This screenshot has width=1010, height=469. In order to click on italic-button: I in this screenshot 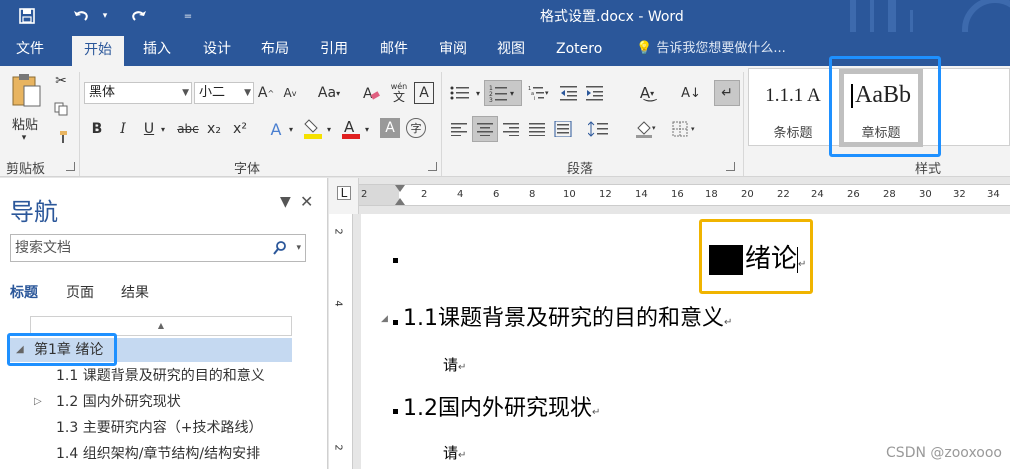, I will do `click(123, 129)`.